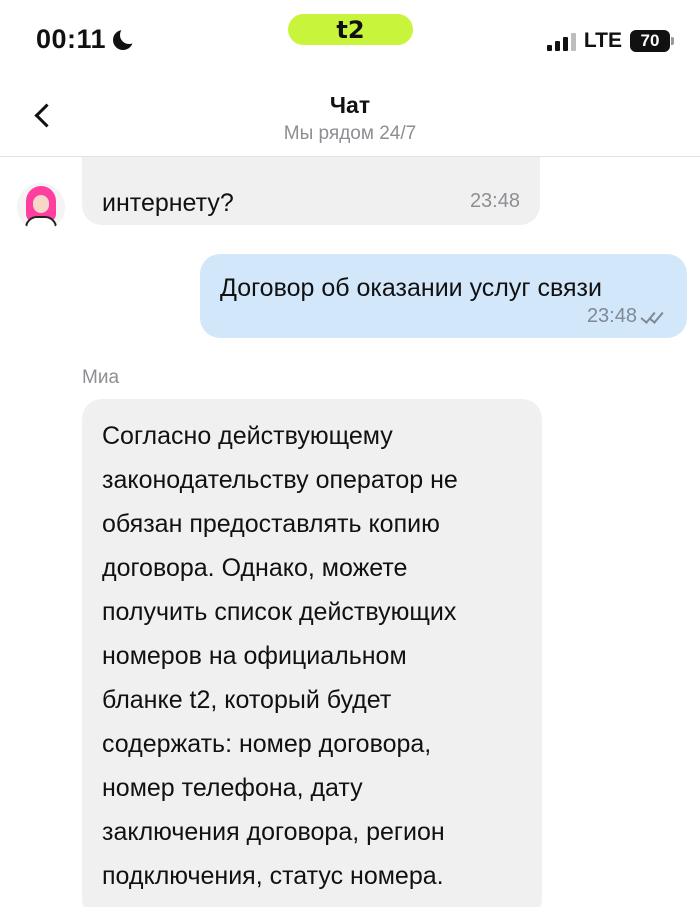 The height and width of the screenshot is (907, 700). Describe the element at coordinates (101, 377) in the screenshot. I see `sender-name: Миа` at that location.